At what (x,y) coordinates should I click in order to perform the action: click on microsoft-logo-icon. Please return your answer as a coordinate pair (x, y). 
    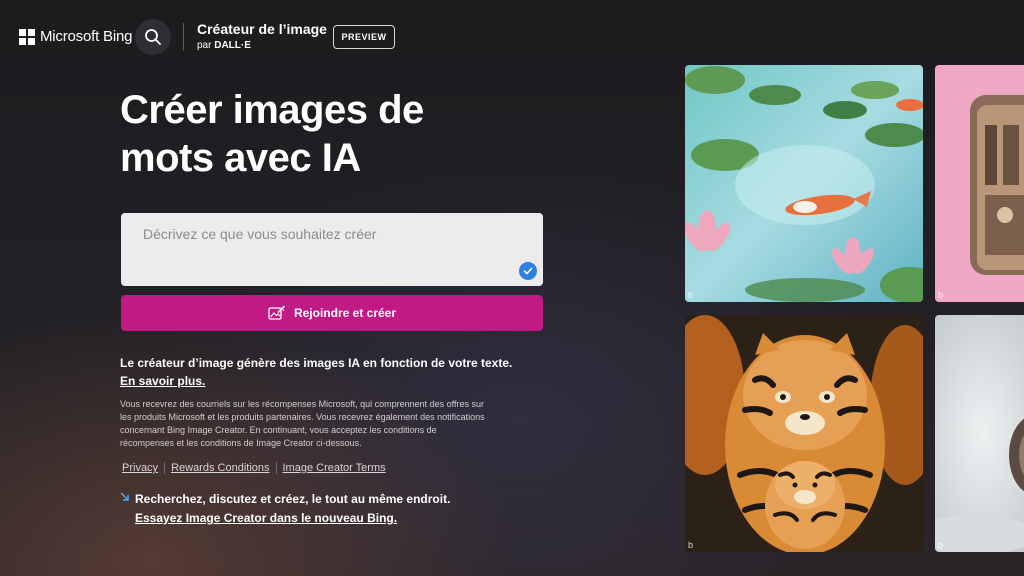
    Looking at the image, I should click on (27, 36).